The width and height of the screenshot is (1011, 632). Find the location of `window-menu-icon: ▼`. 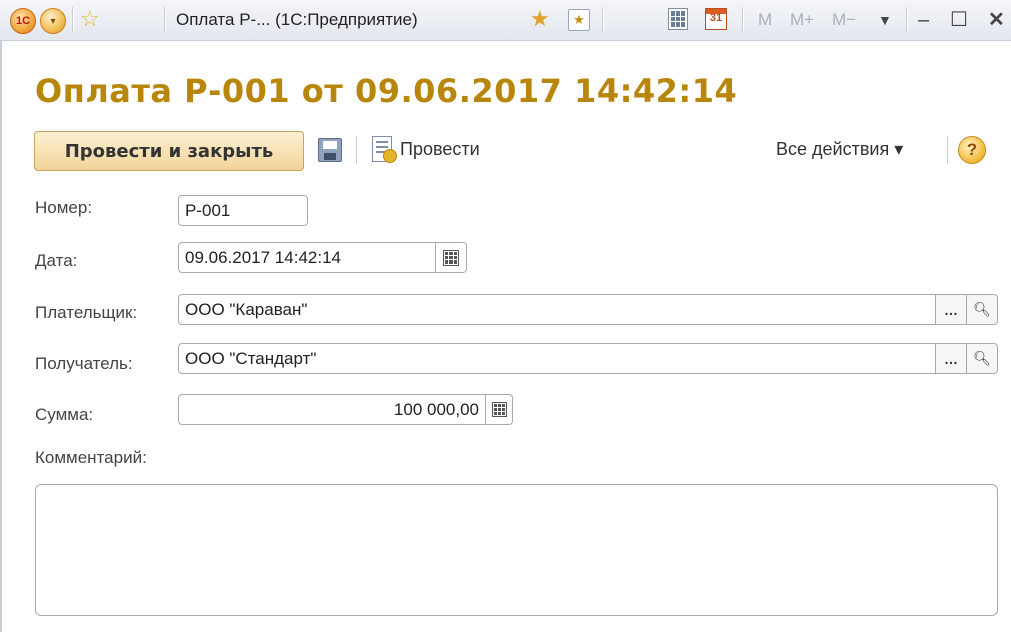

window-menu-icon: ▼ is located at coordinates (885, 20).